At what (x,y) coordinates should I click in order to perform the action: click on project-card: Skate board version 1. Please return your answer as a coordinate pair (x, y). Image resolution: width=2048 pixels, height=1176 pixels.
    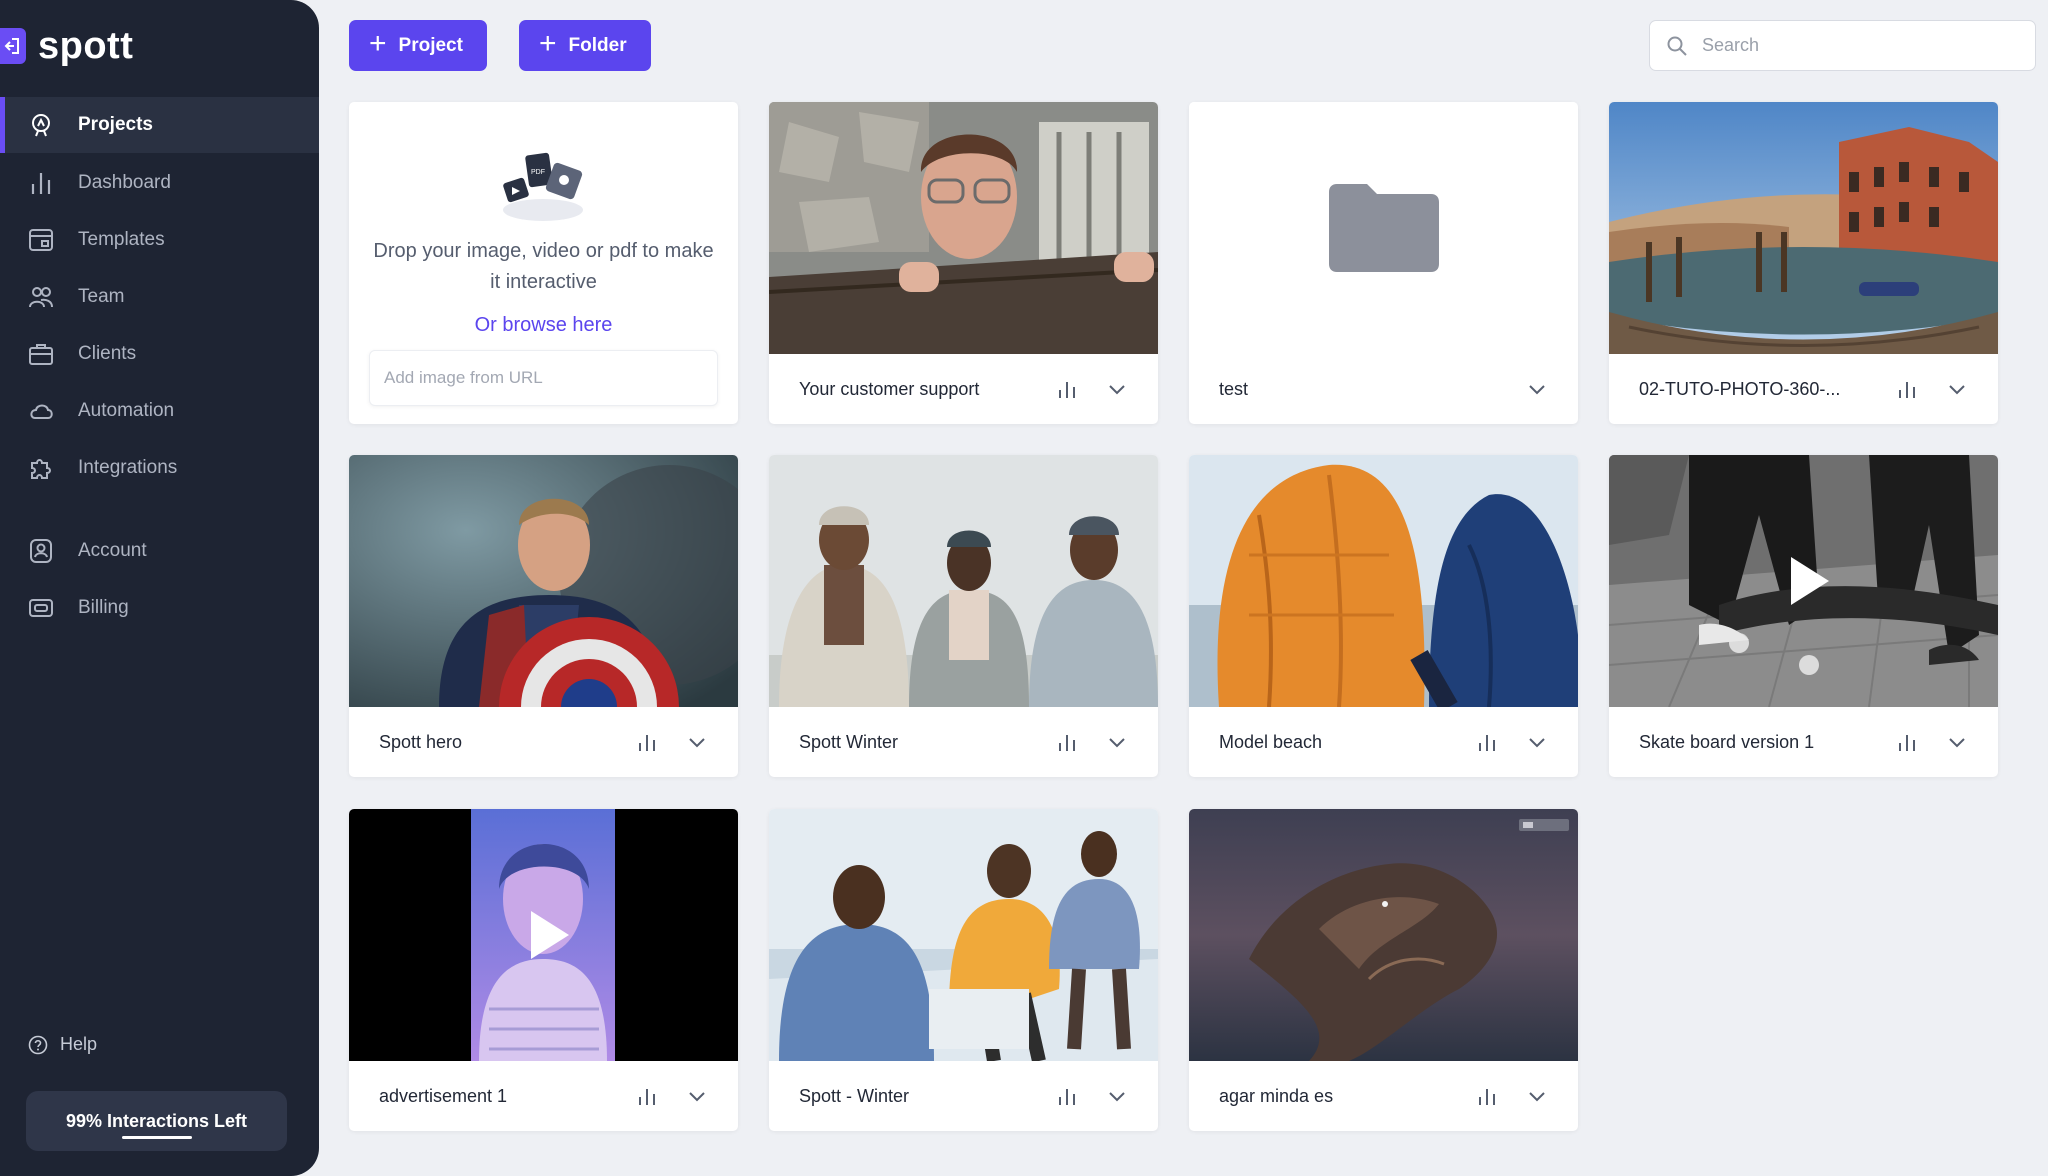
    Looking at the image, I should click on (1803, 616).